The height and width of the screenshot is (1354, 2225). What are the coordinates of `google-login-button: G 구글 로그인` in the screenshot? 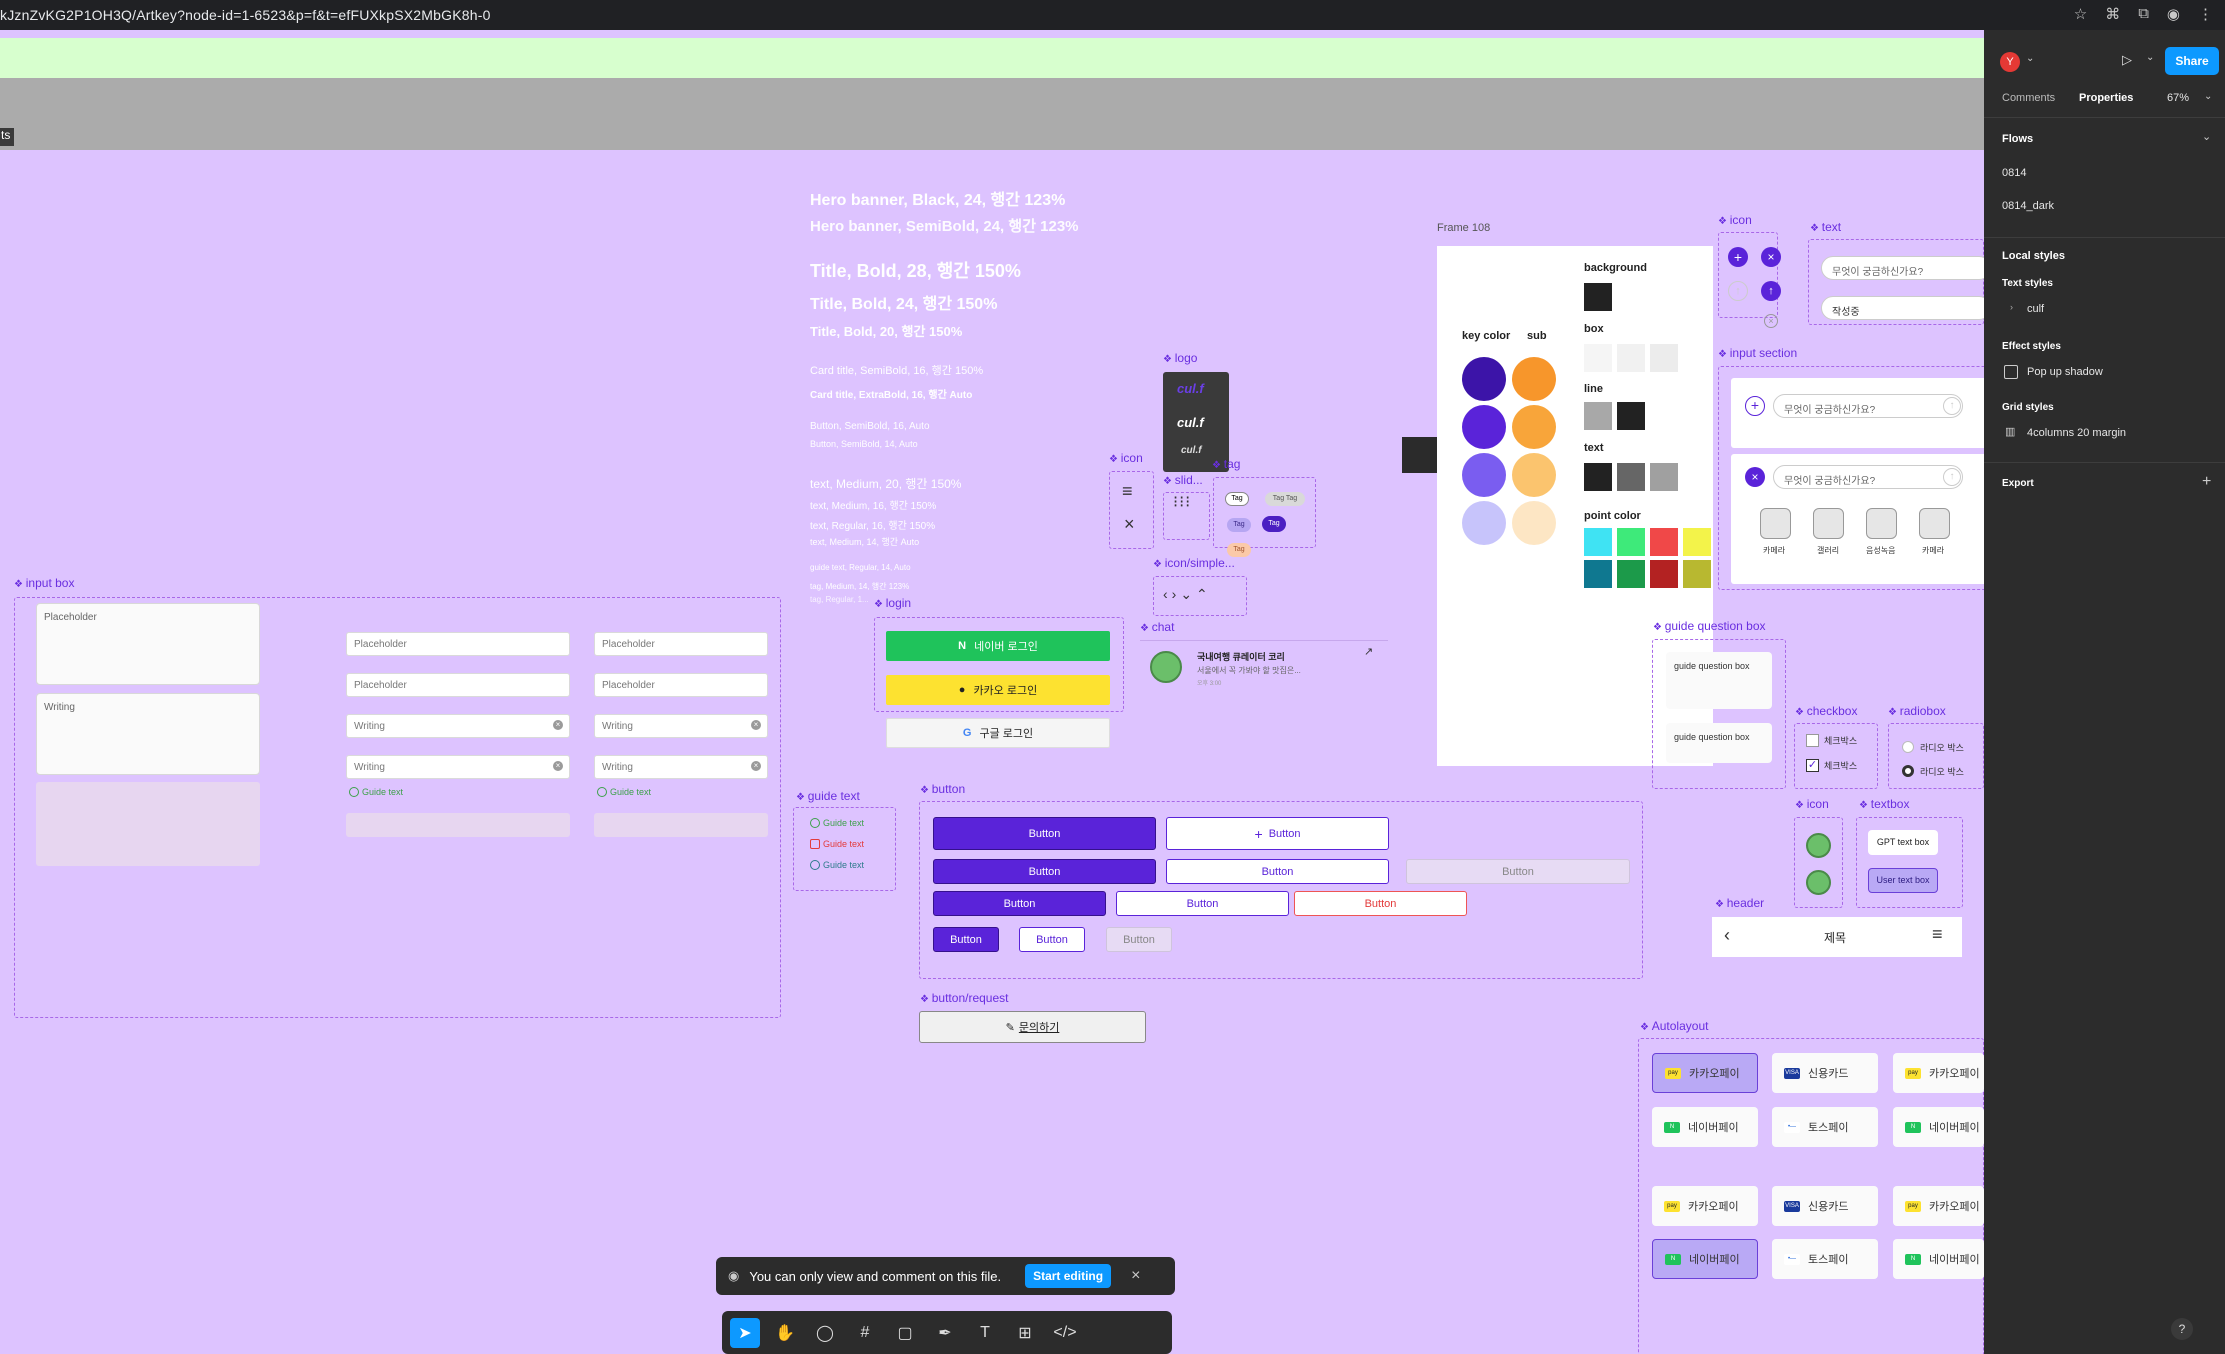 It's located at (998, 733).